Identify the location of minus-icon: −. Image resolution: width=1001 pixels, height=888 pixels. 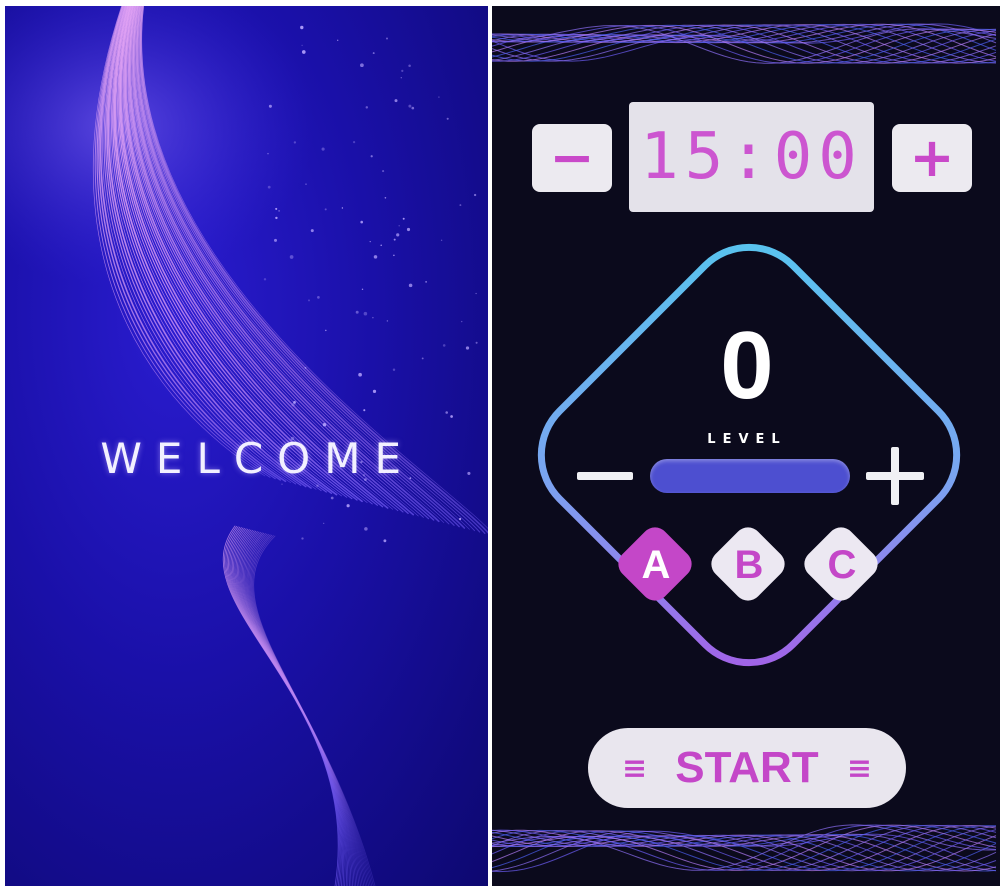
(572, 157).